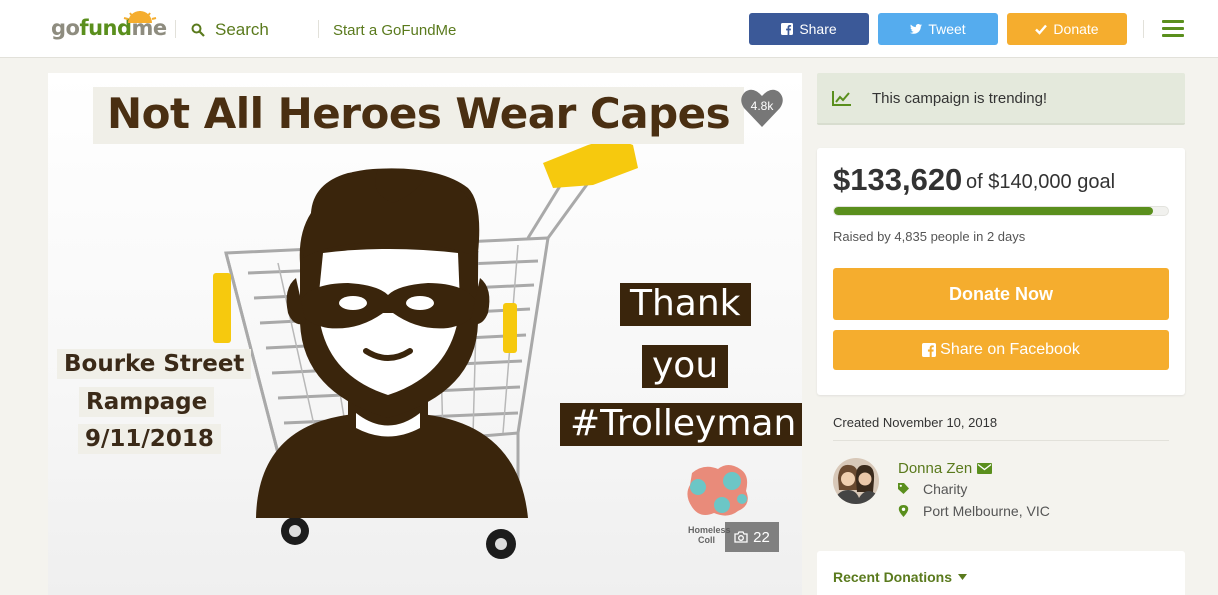  I want to click on caret-down-icon, so click(963, 577).